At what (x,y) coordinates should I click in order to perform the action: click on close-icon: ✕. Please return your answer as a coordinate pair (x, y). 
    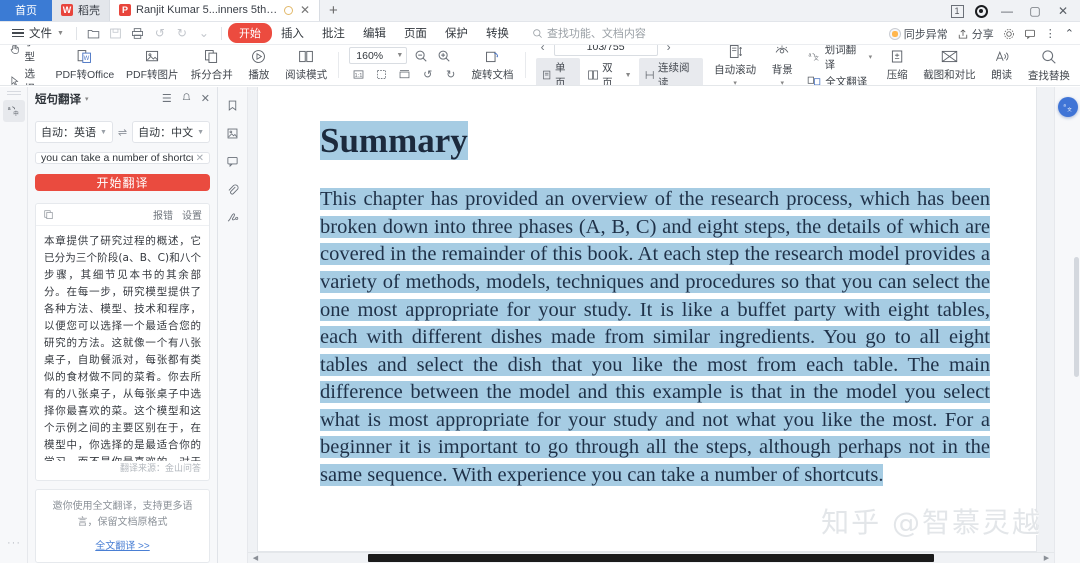
    Looking at the image, I should click on (205, 98).